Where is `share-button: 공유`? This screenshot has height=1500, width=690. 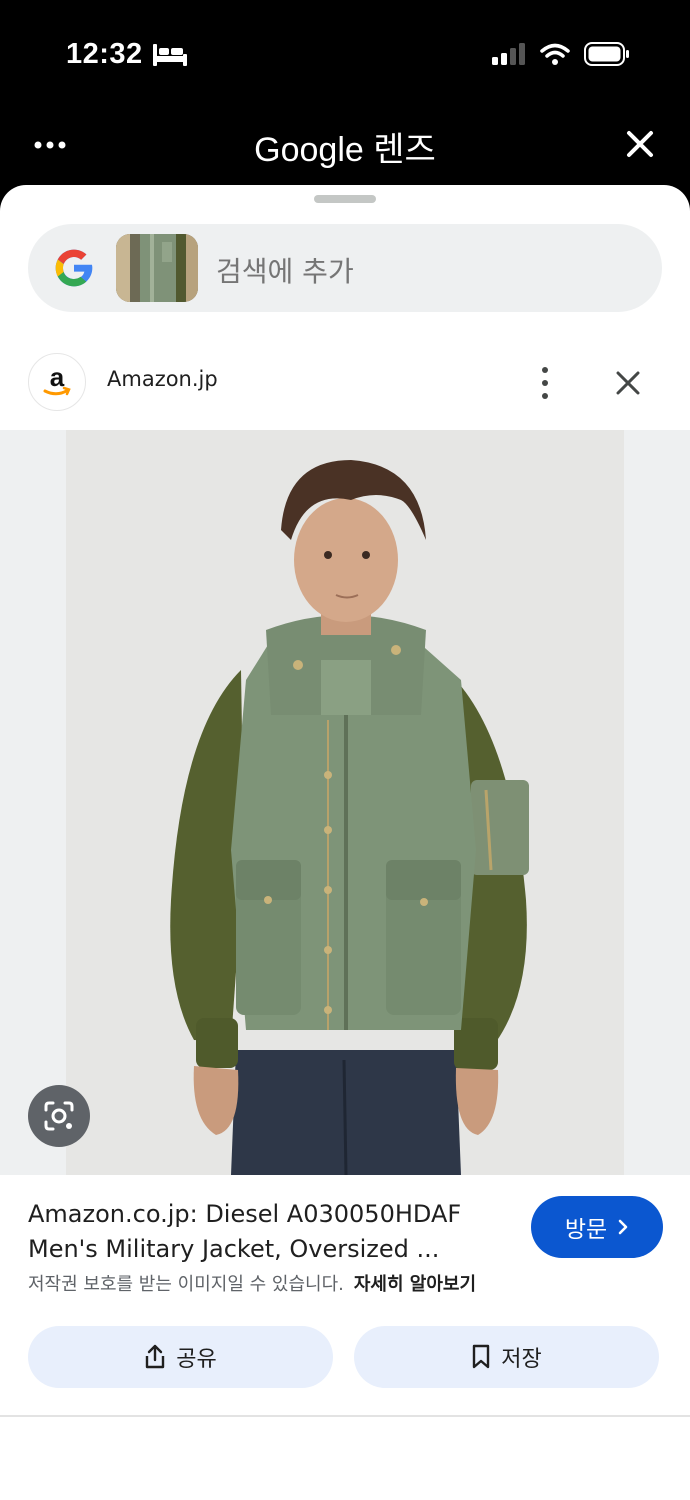
share-button: 공유 is located at coordinates (180, 1357).